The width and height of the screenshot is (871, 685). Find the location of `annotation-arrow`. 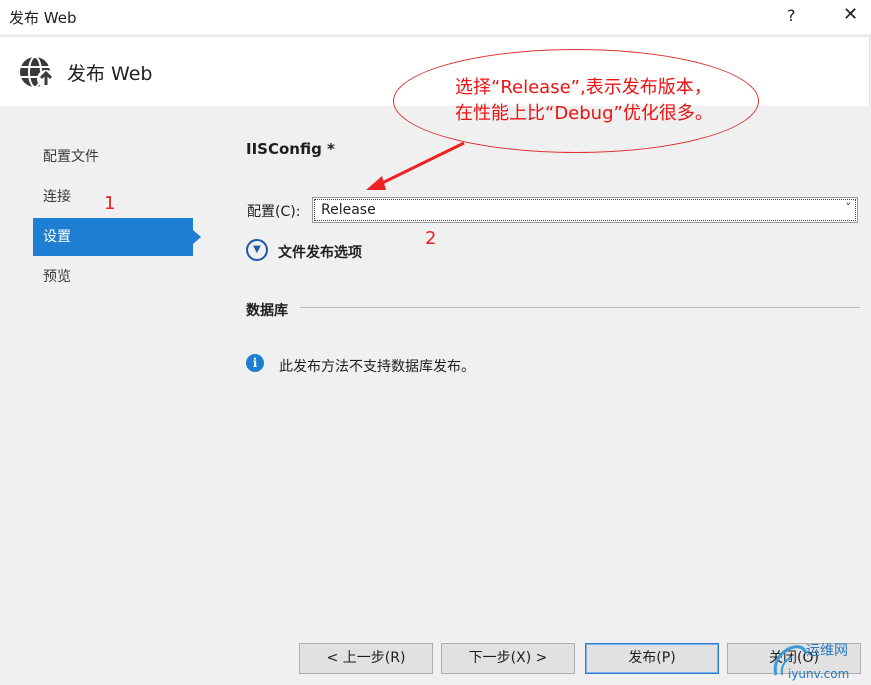

annotation-arrow is located at coordinates (415, 165).